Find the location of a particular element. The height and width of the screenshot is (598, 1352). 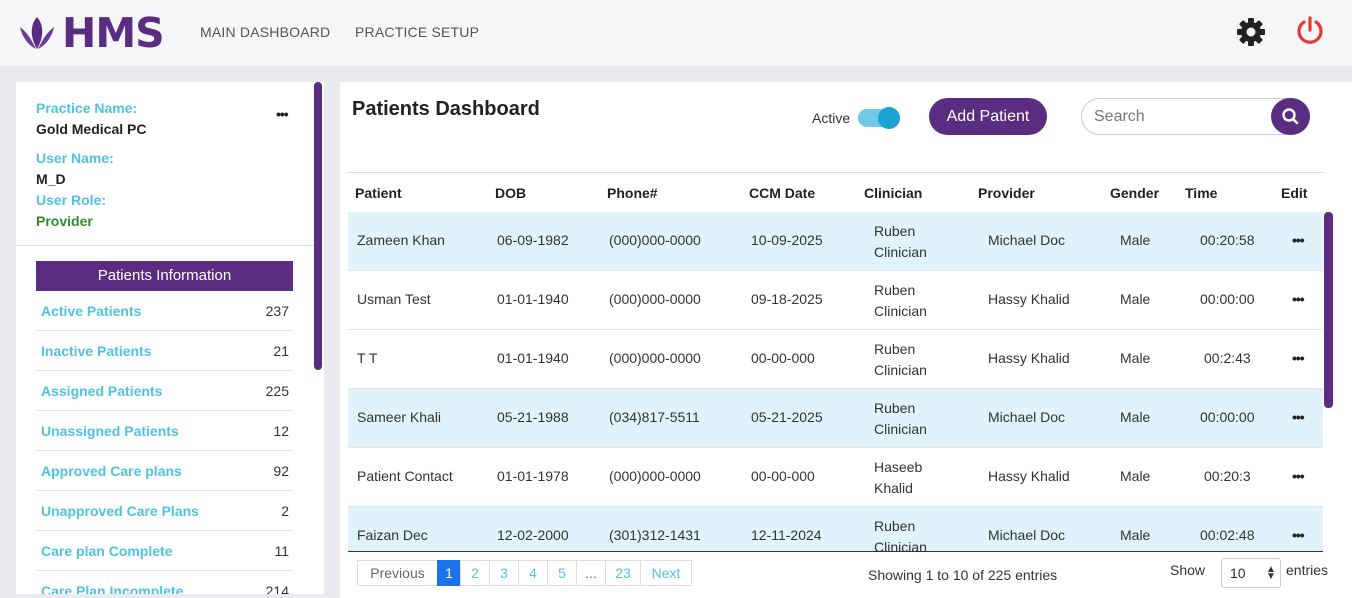

patient-time: 00:20:3 is located at coordinates (1227, 476).